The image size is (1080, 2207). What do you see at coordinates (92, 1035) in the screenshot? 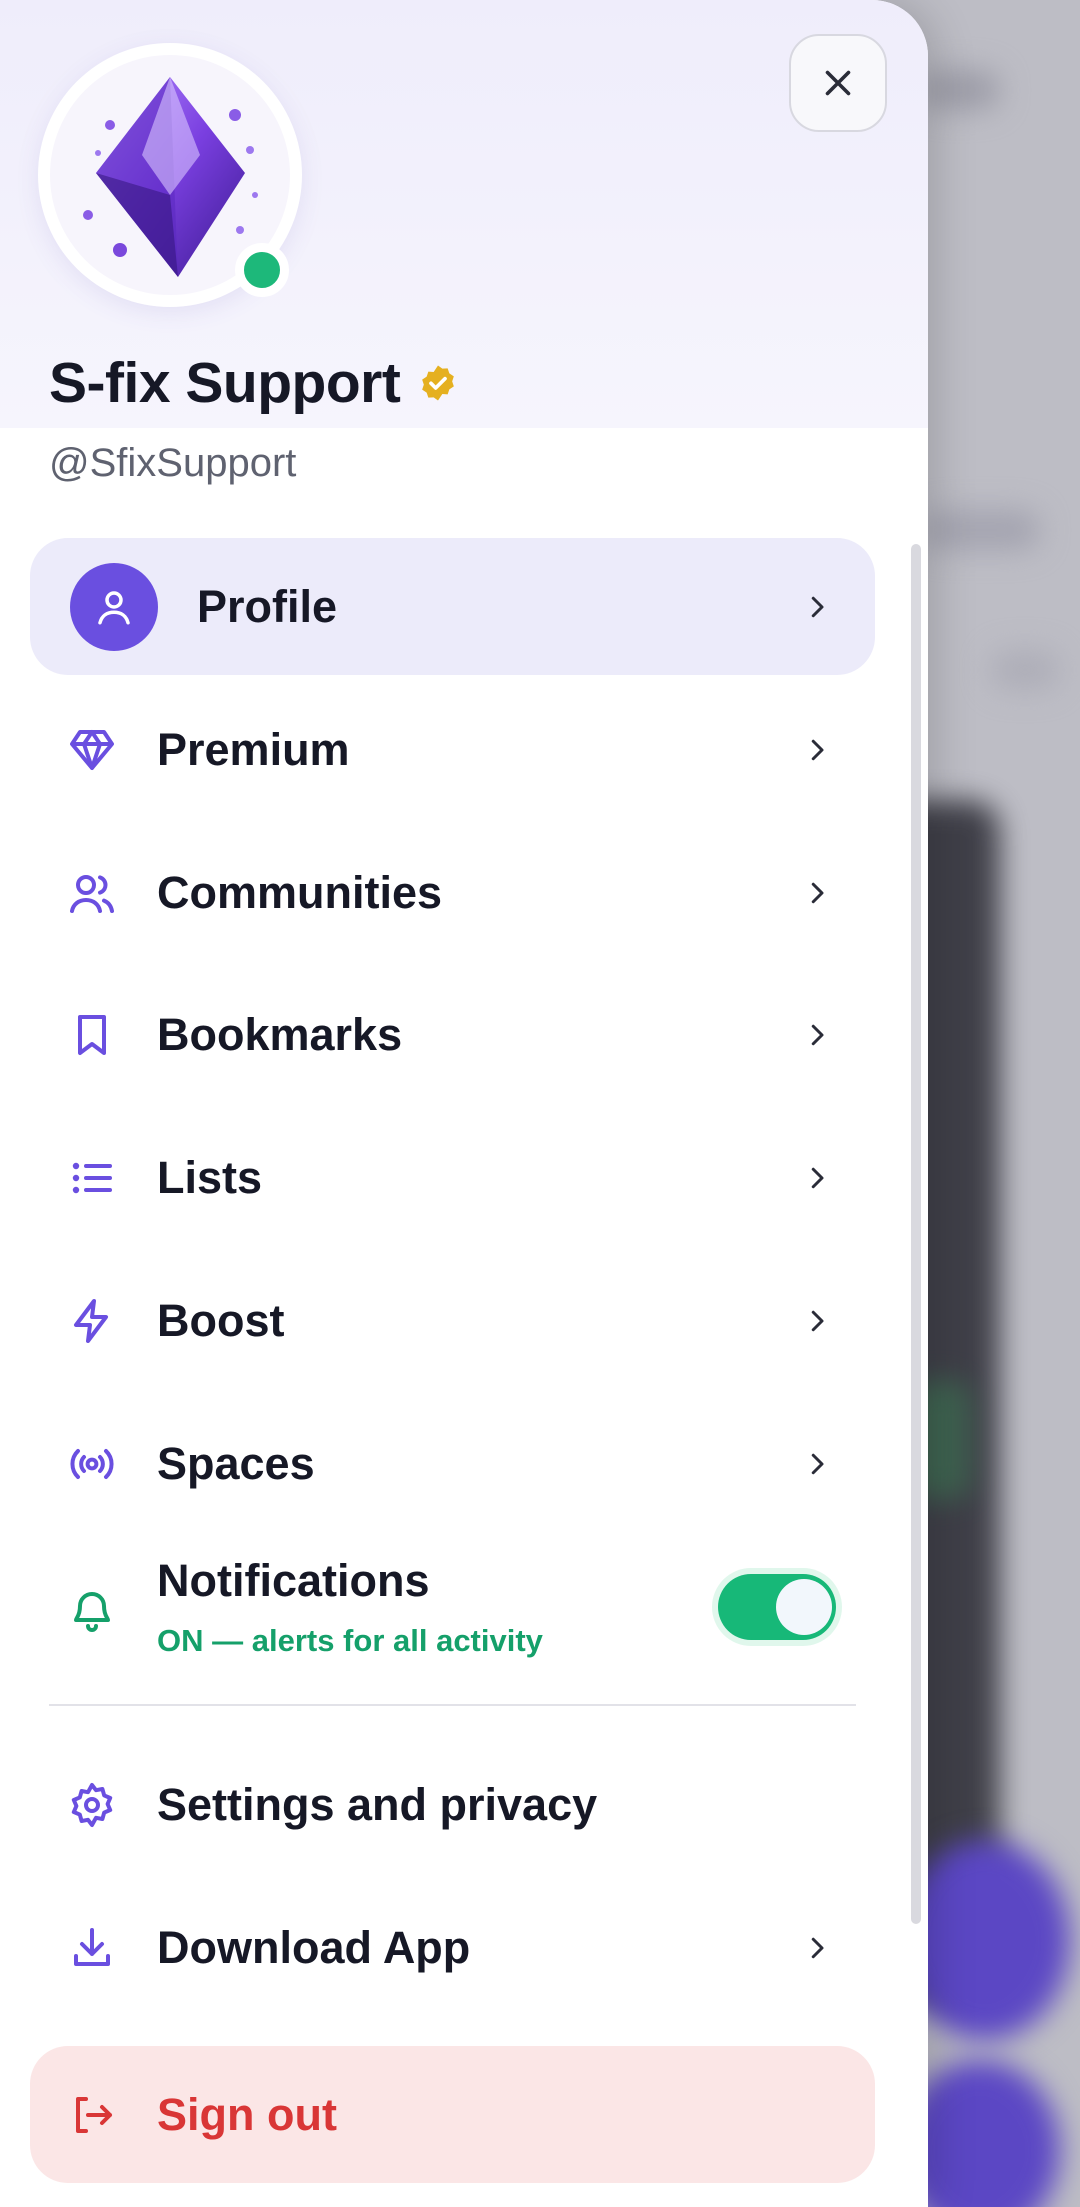
I see `bookmark-icon` at bounding box center [92, 1035].